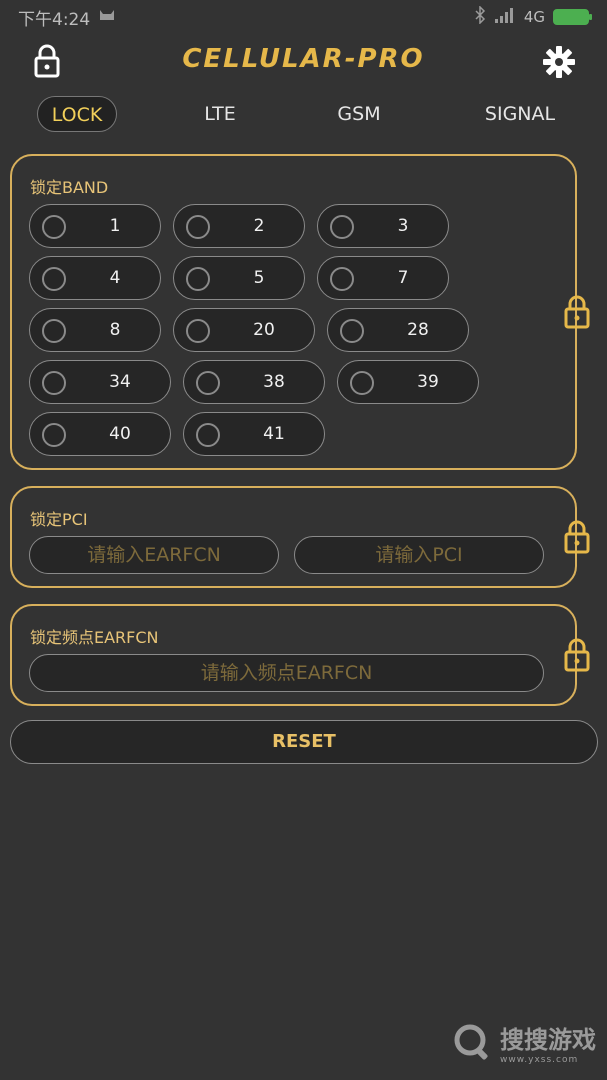 This screenshot has width=607, height=1080. Describe the element at coordinates (154, 555) in the screenshot. I see `earfcn-input: 请输入EARFCN` at that location.